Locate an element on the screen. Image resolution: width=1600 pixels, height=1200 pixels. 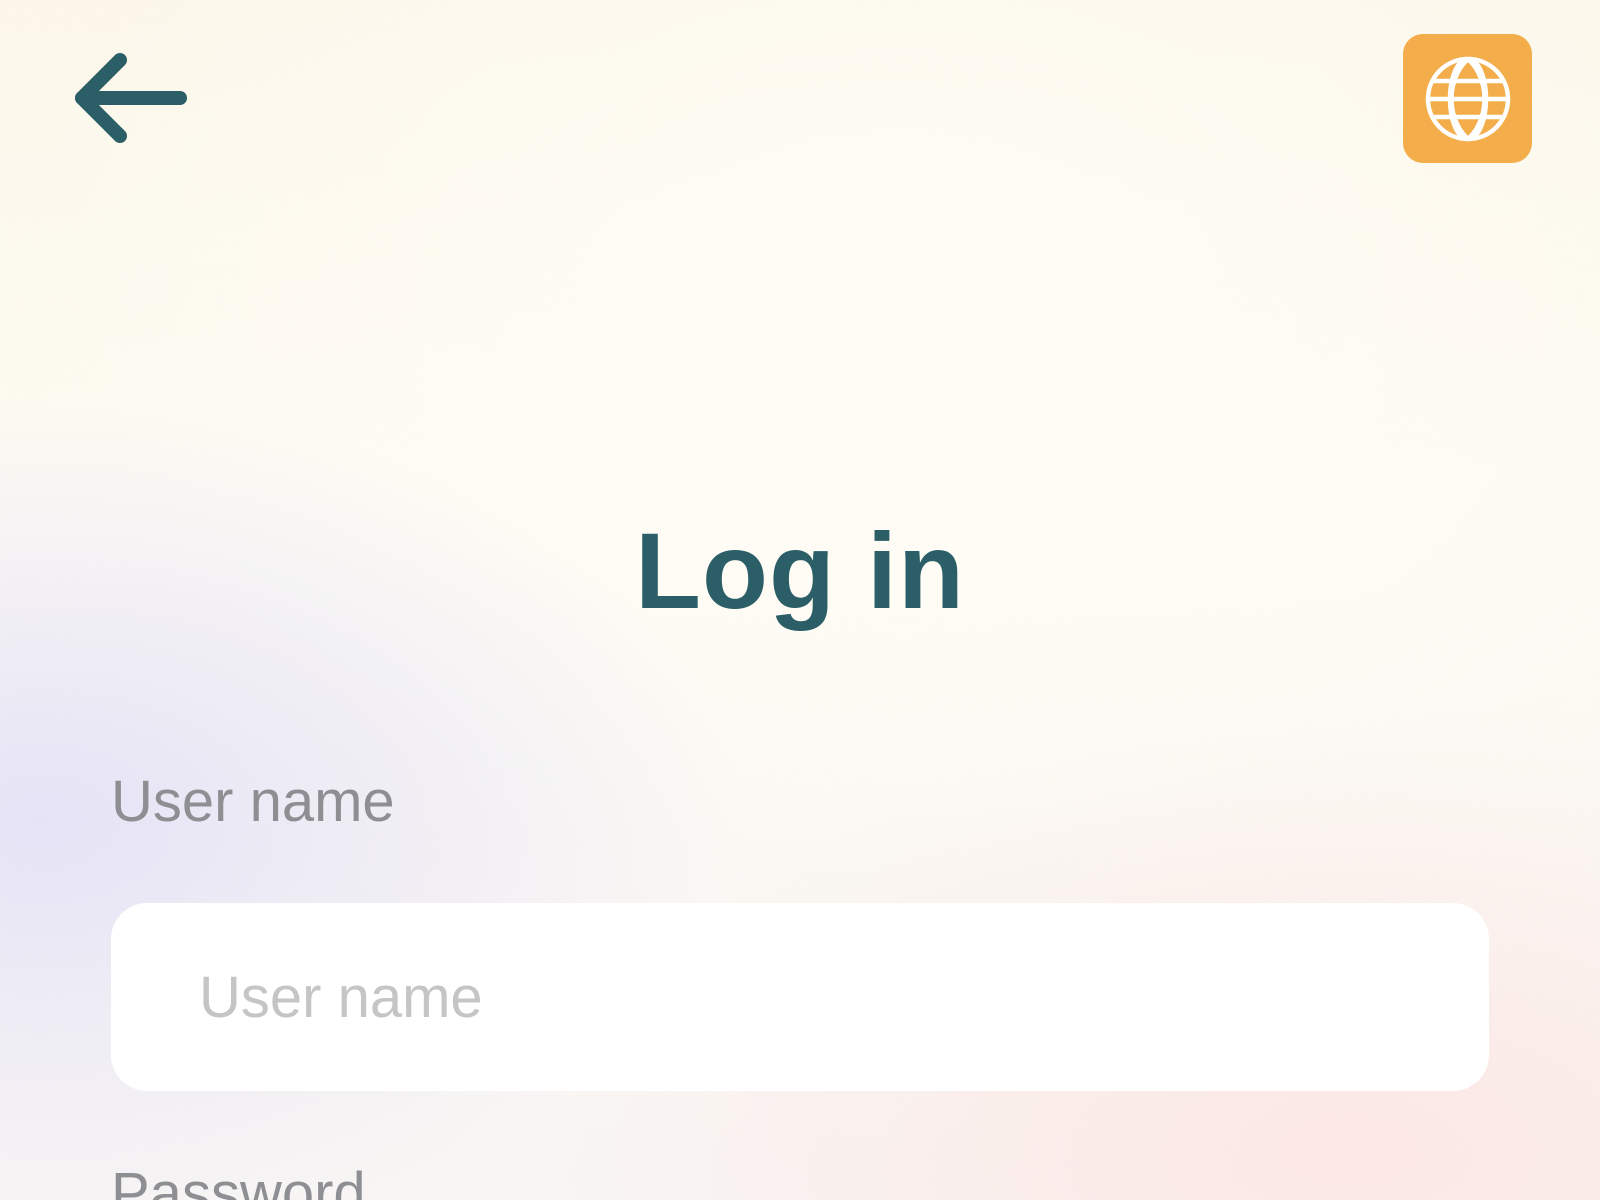
back-button is located at coordinates (130, 96).